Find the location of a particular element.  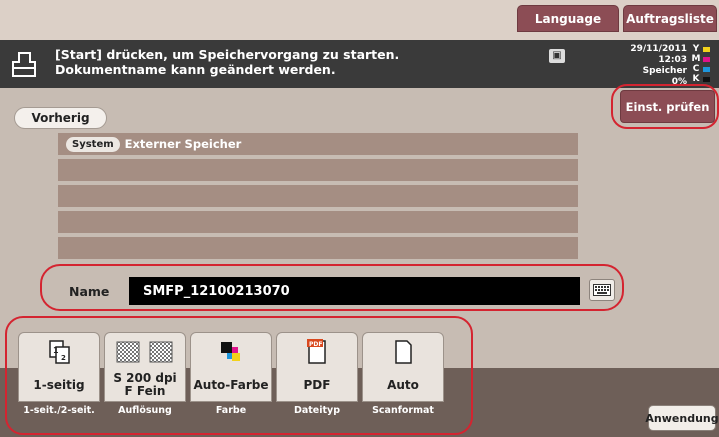

color-caption: Farbe is located at coordinates (231, 410).